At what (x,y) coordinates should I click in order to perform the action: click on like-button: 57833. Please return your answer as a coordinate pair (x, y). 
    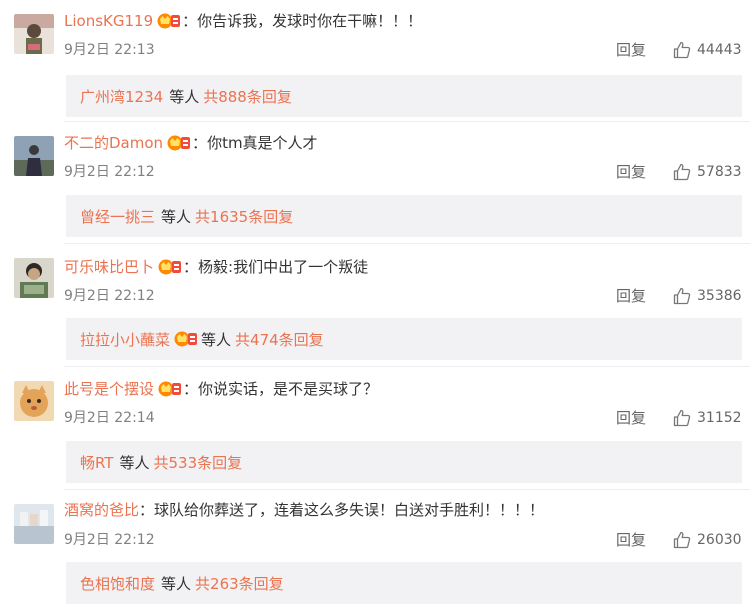
    Looking at the image, I should click on (707, 172).